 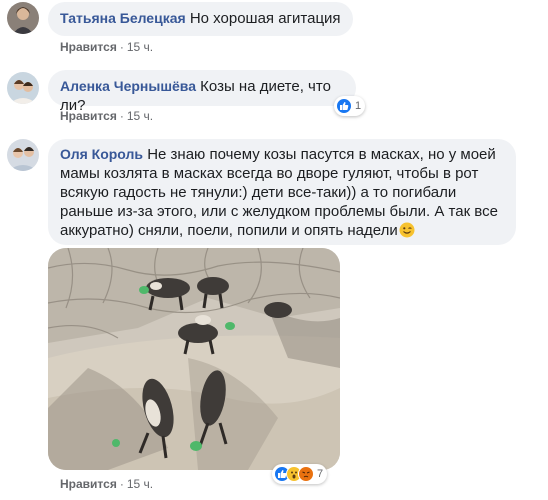 I want to click on comment-bubble: Аленка Чернышёва Козы на диете, что ли?, so click(x=202, y=92).